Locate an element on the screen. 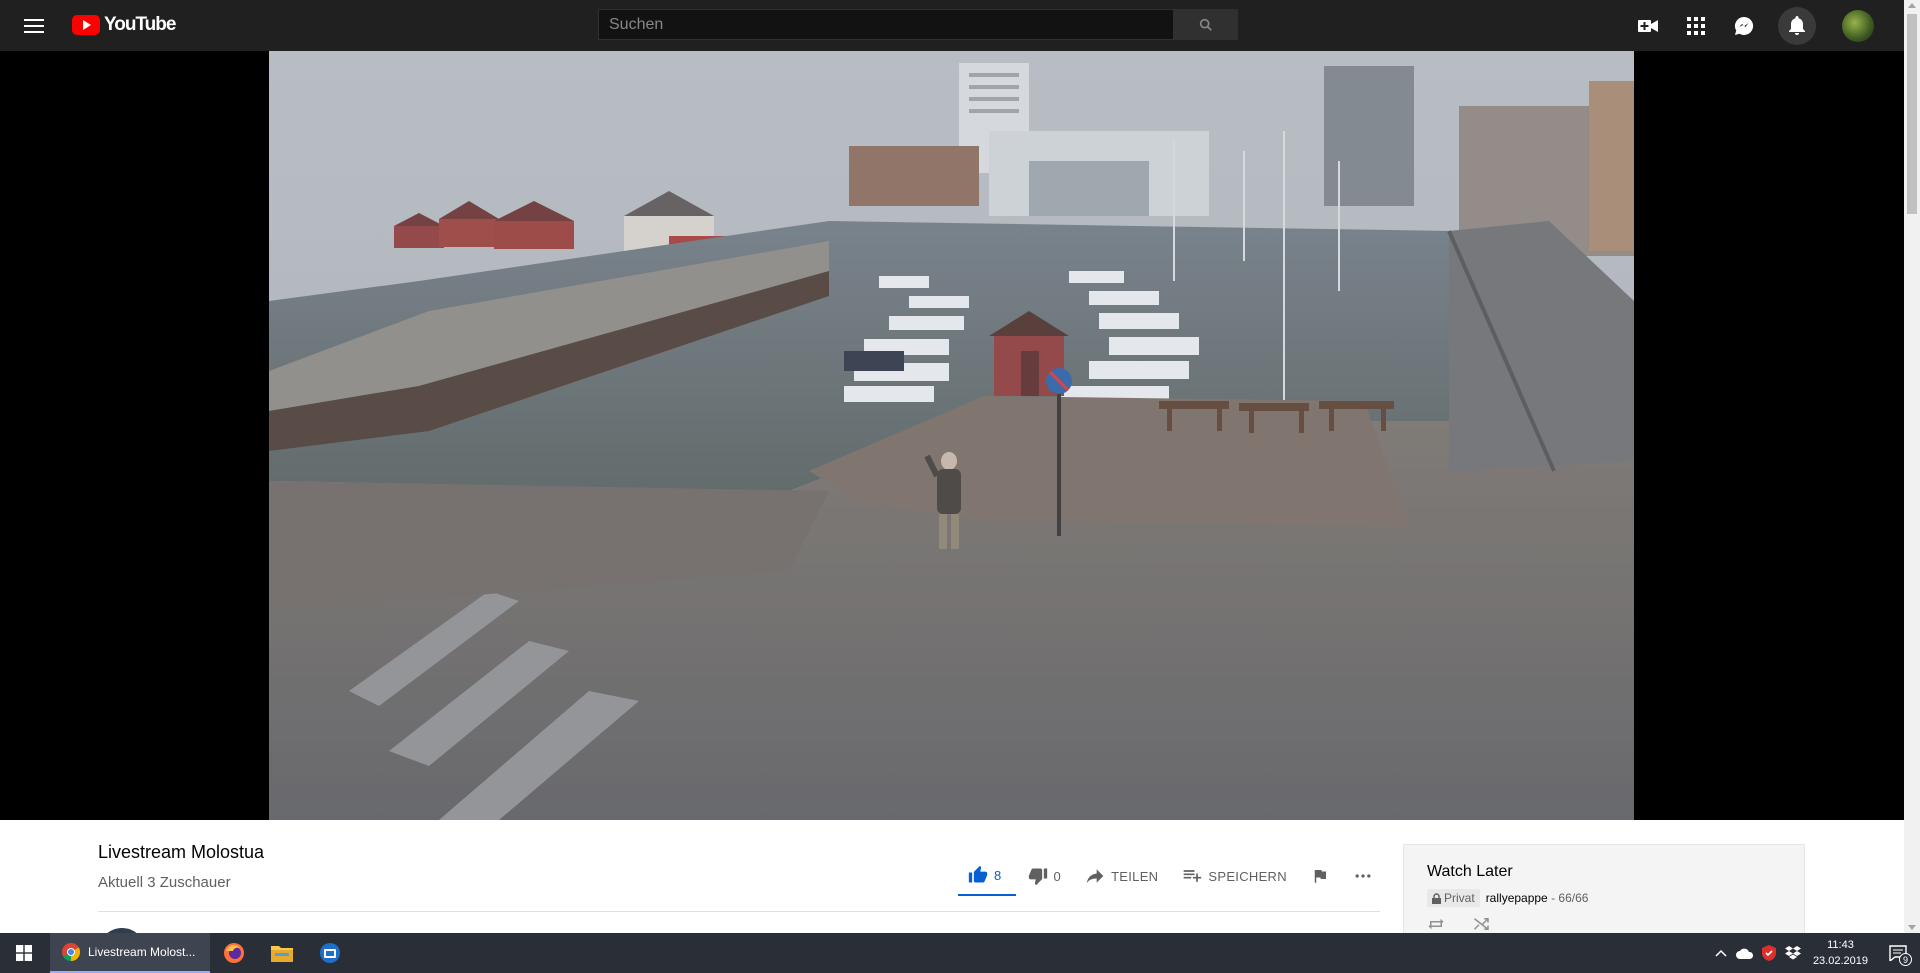 The image size is (1920, 973). share-label: TEILEN is located at coordinates (1135, 876).